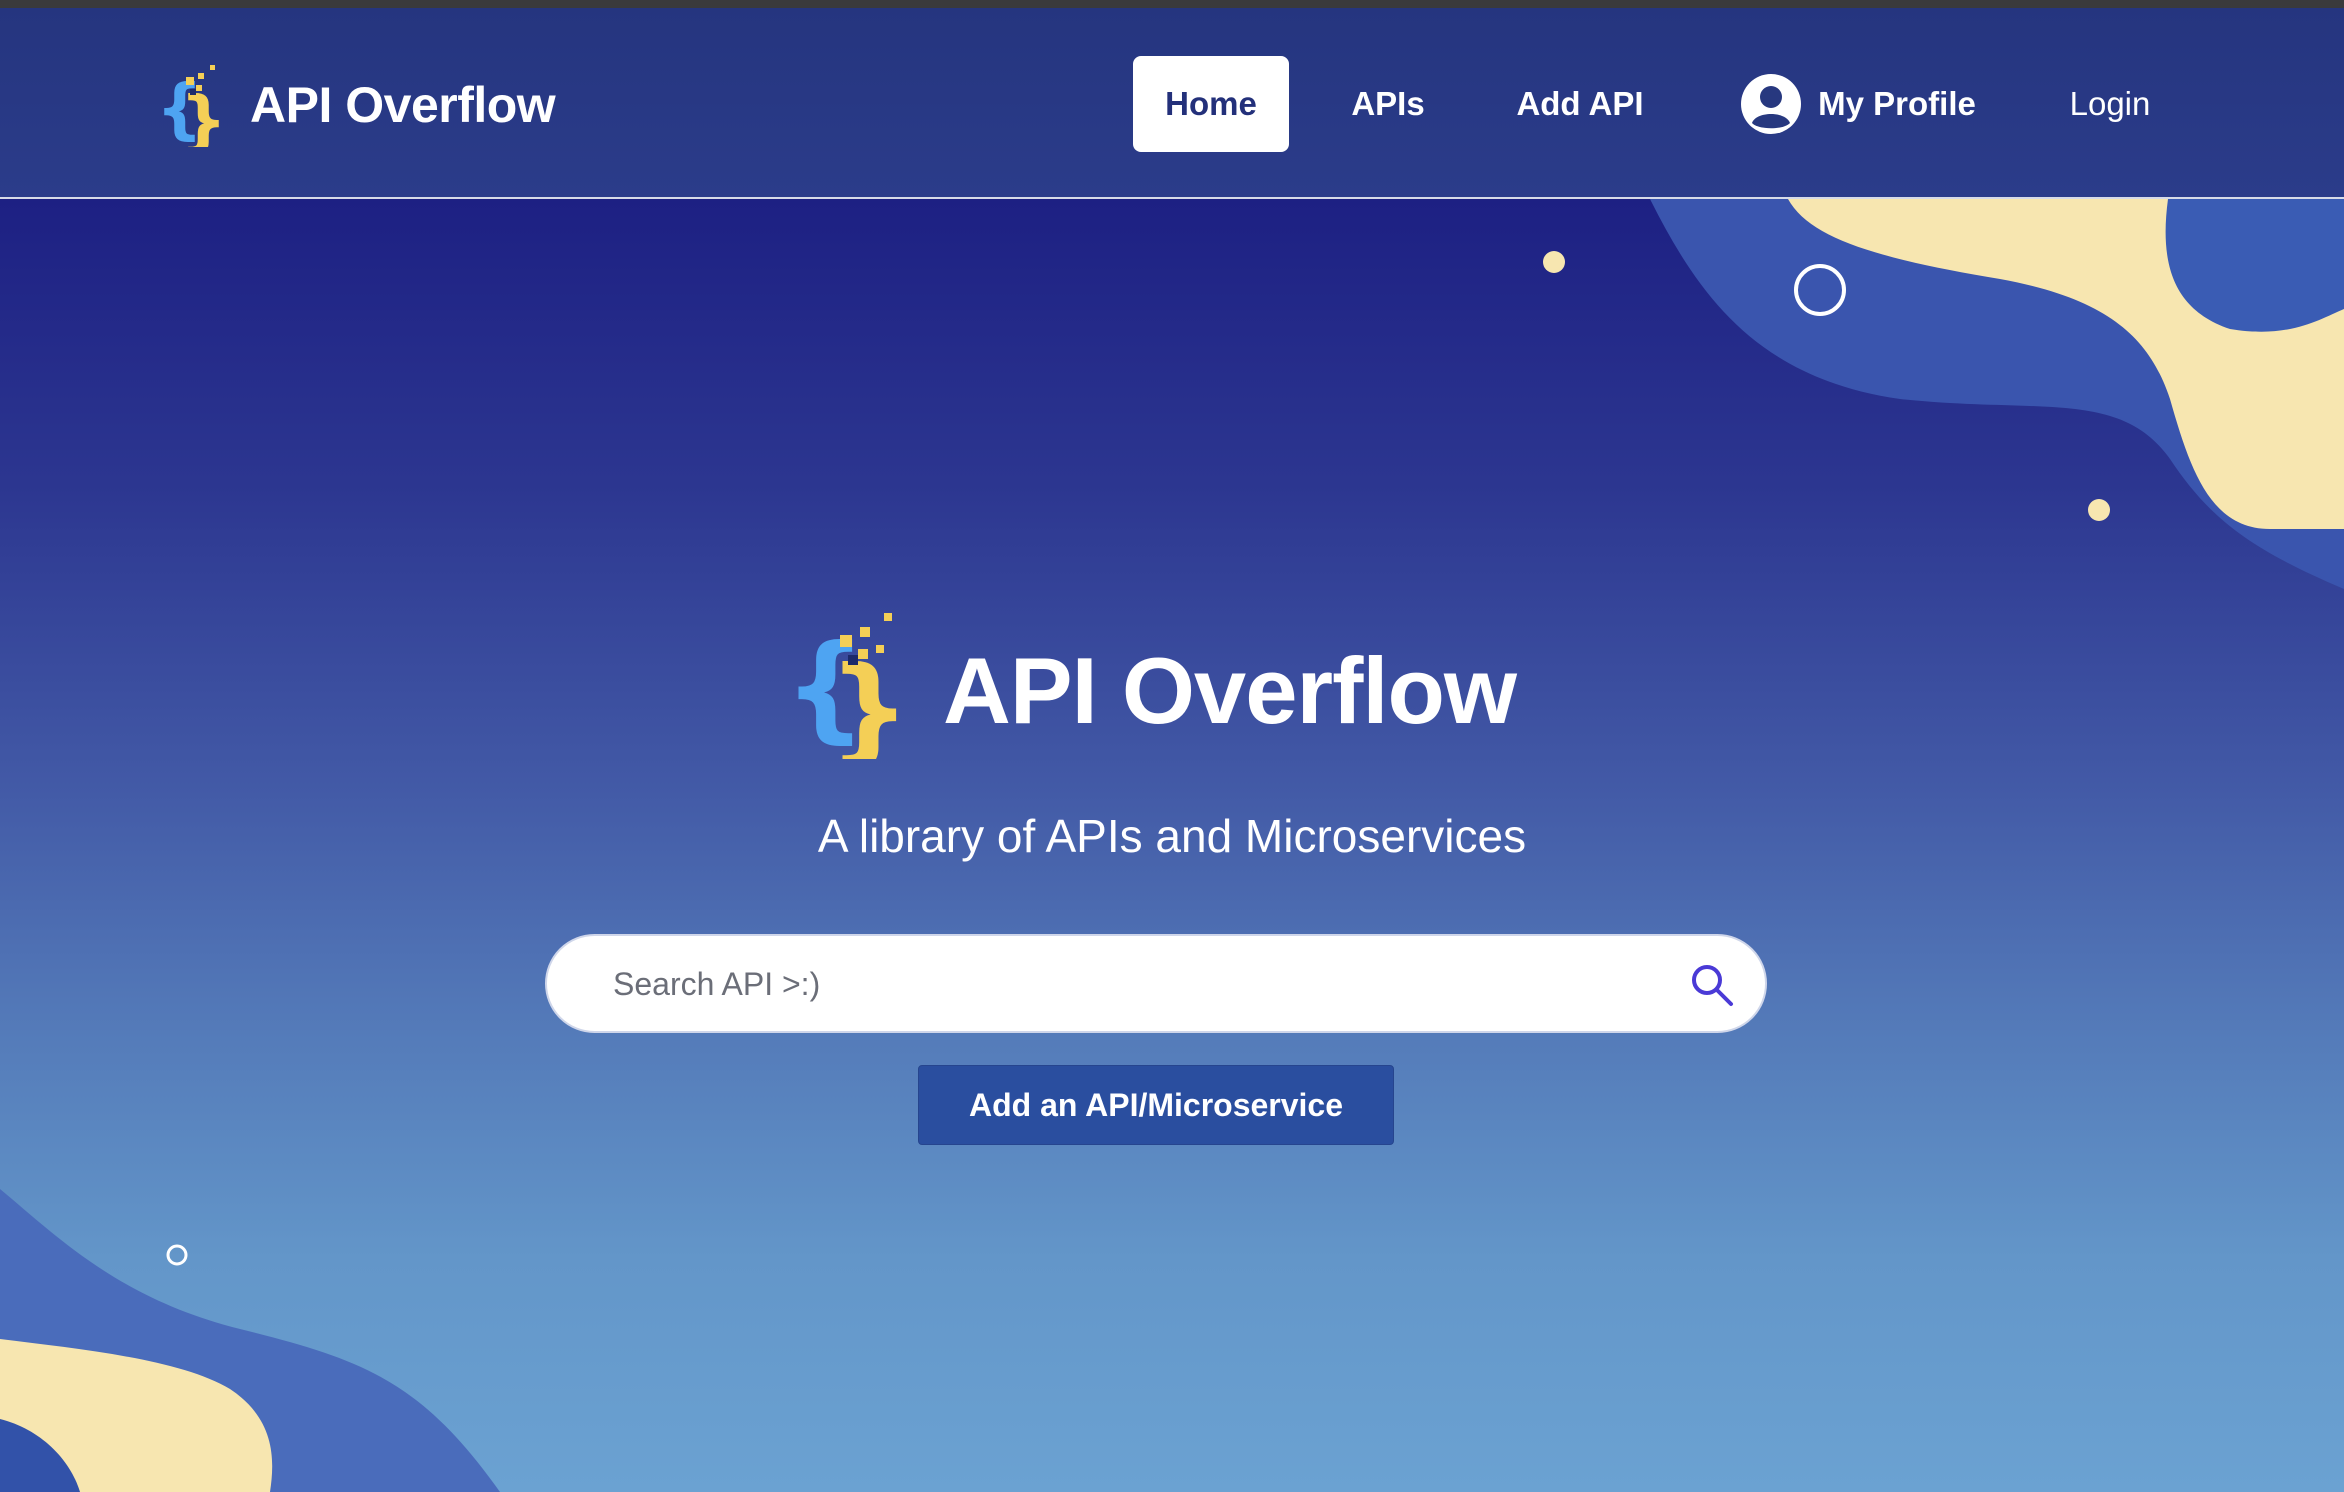  Describe the element at coordinates (1113, 984) in the screenshot. I see `search-input` at that location.